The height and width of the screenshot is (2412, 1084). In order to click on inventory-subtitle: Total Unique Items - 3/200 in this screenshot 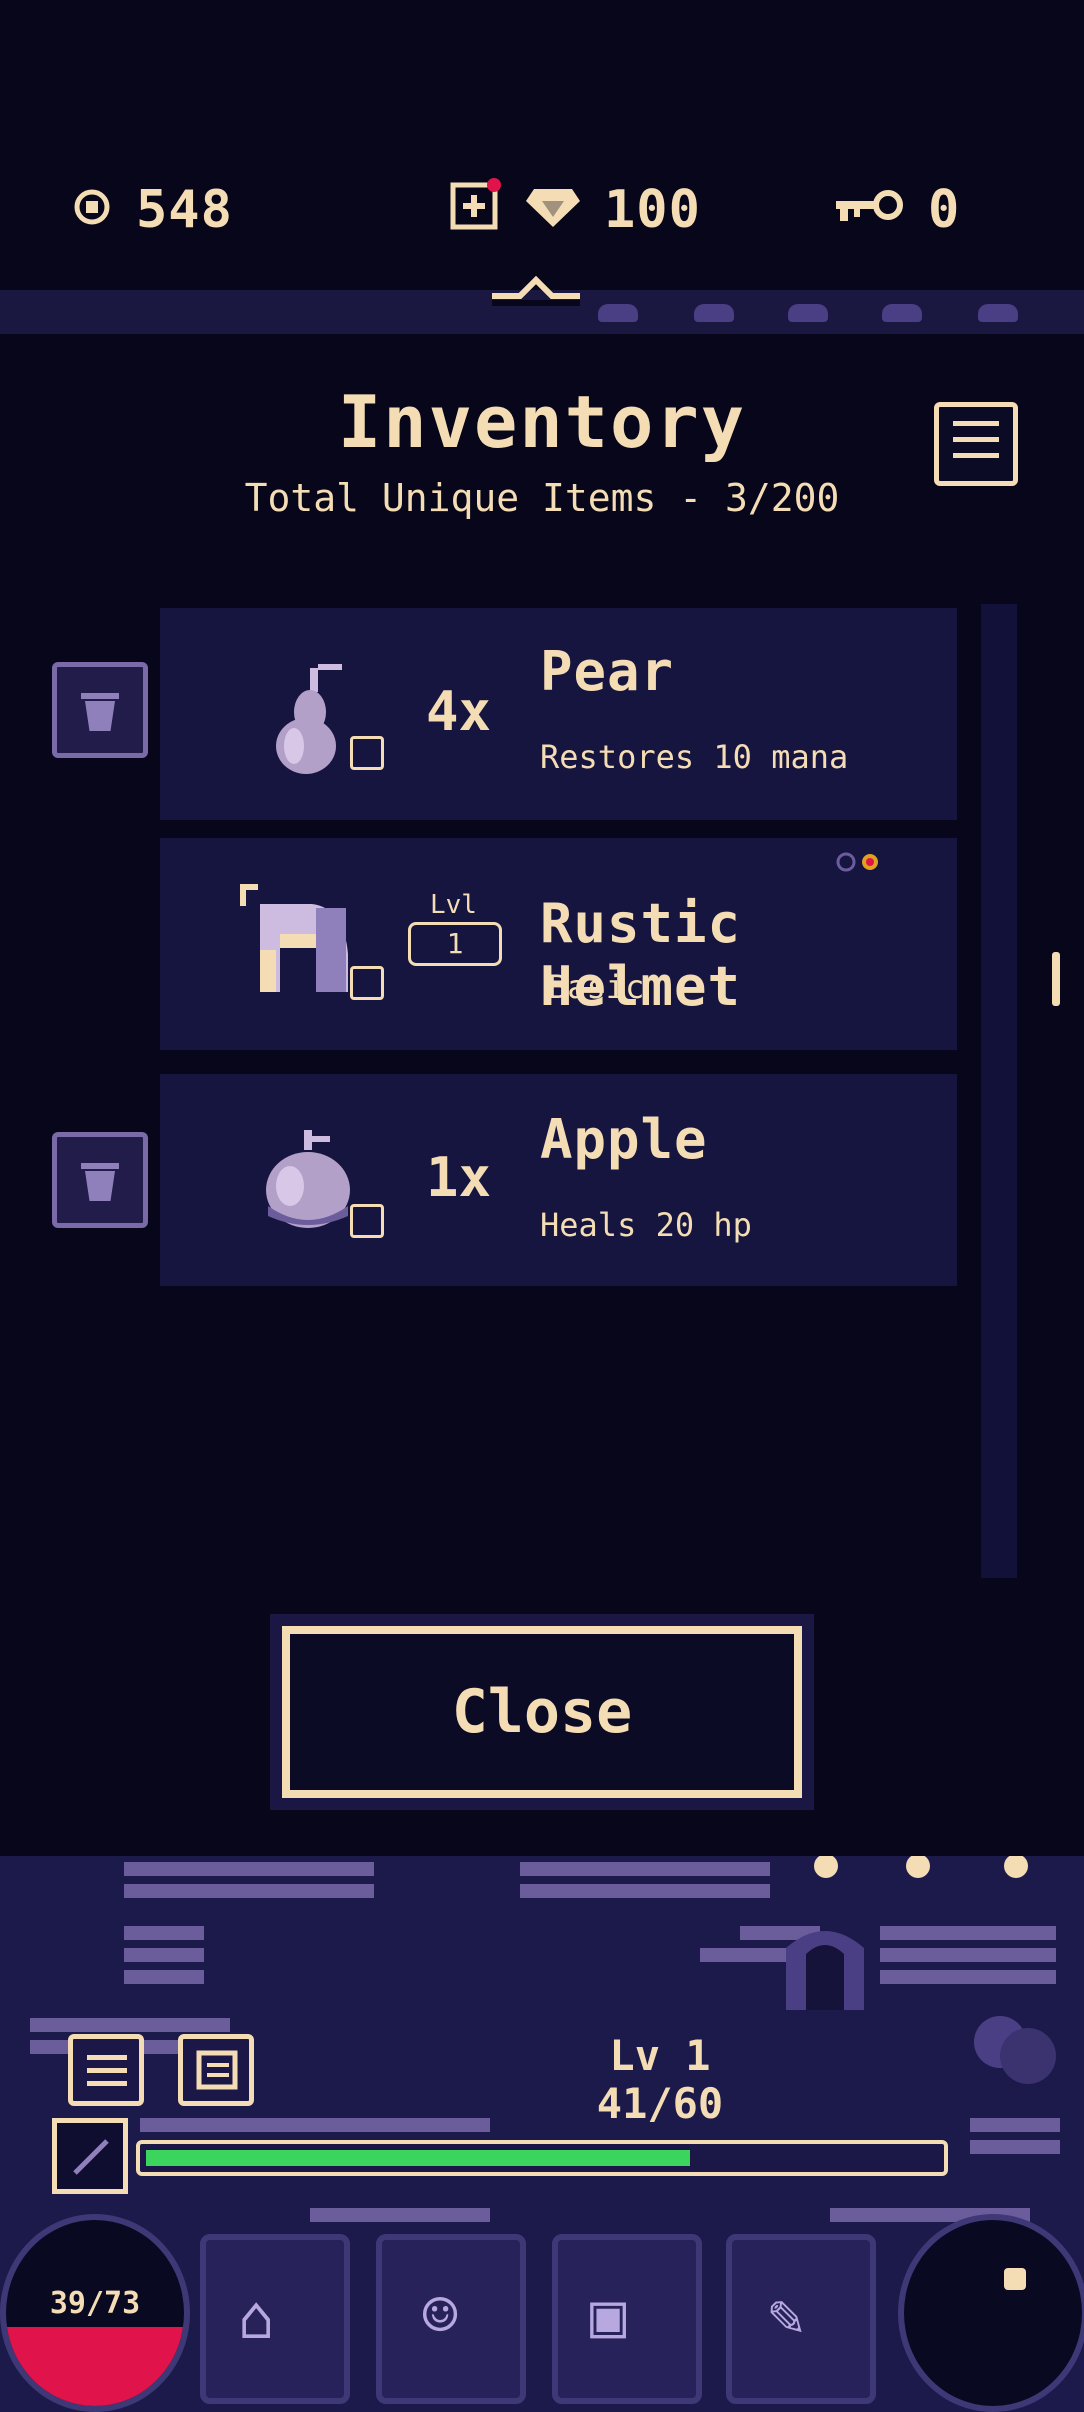, I will do `click(542, 498)`.